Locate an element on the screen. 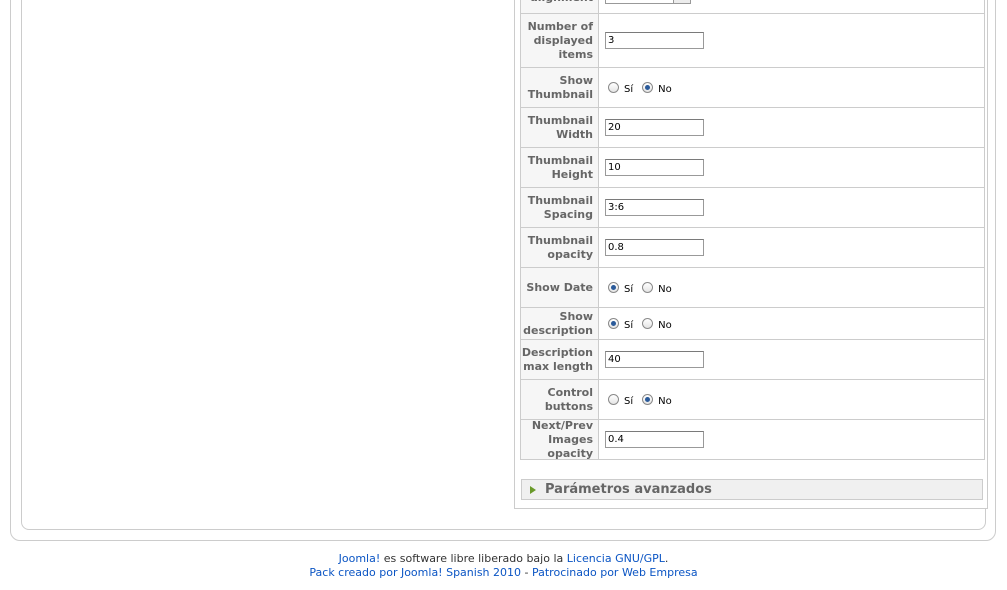  param-label-line: Images is located at coordinates (570, 439).